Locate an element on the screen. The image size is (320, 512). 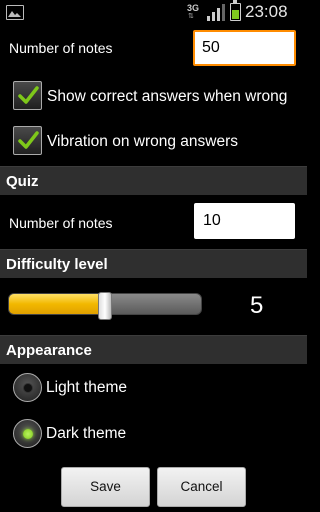
show-correct-answers-checkbox is located at coordinates (27, 95).